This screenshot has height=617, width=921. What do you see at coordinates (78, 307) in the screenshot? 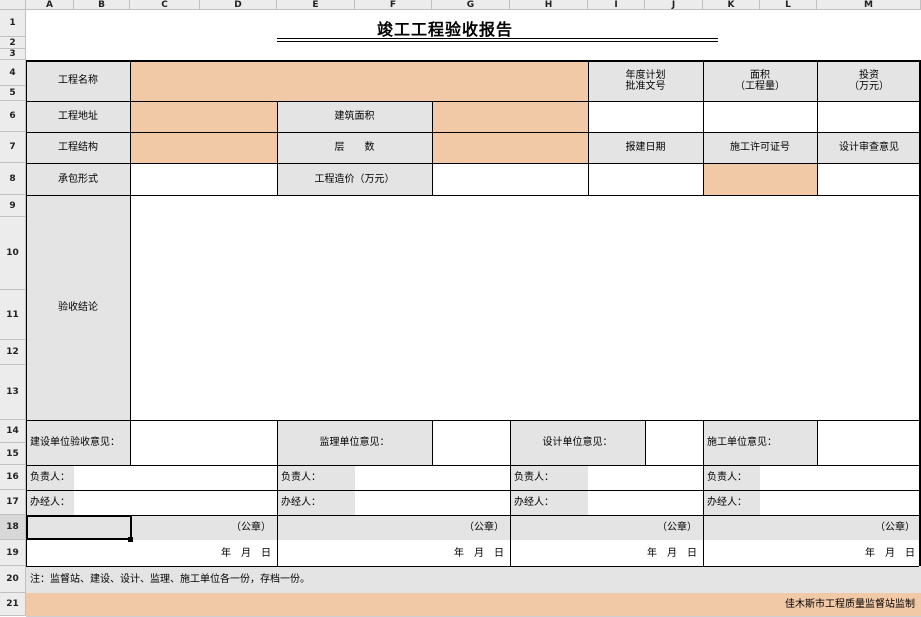
I see `label-acceptance-conclusion: 验收结论` at bounding box center [78, 307].